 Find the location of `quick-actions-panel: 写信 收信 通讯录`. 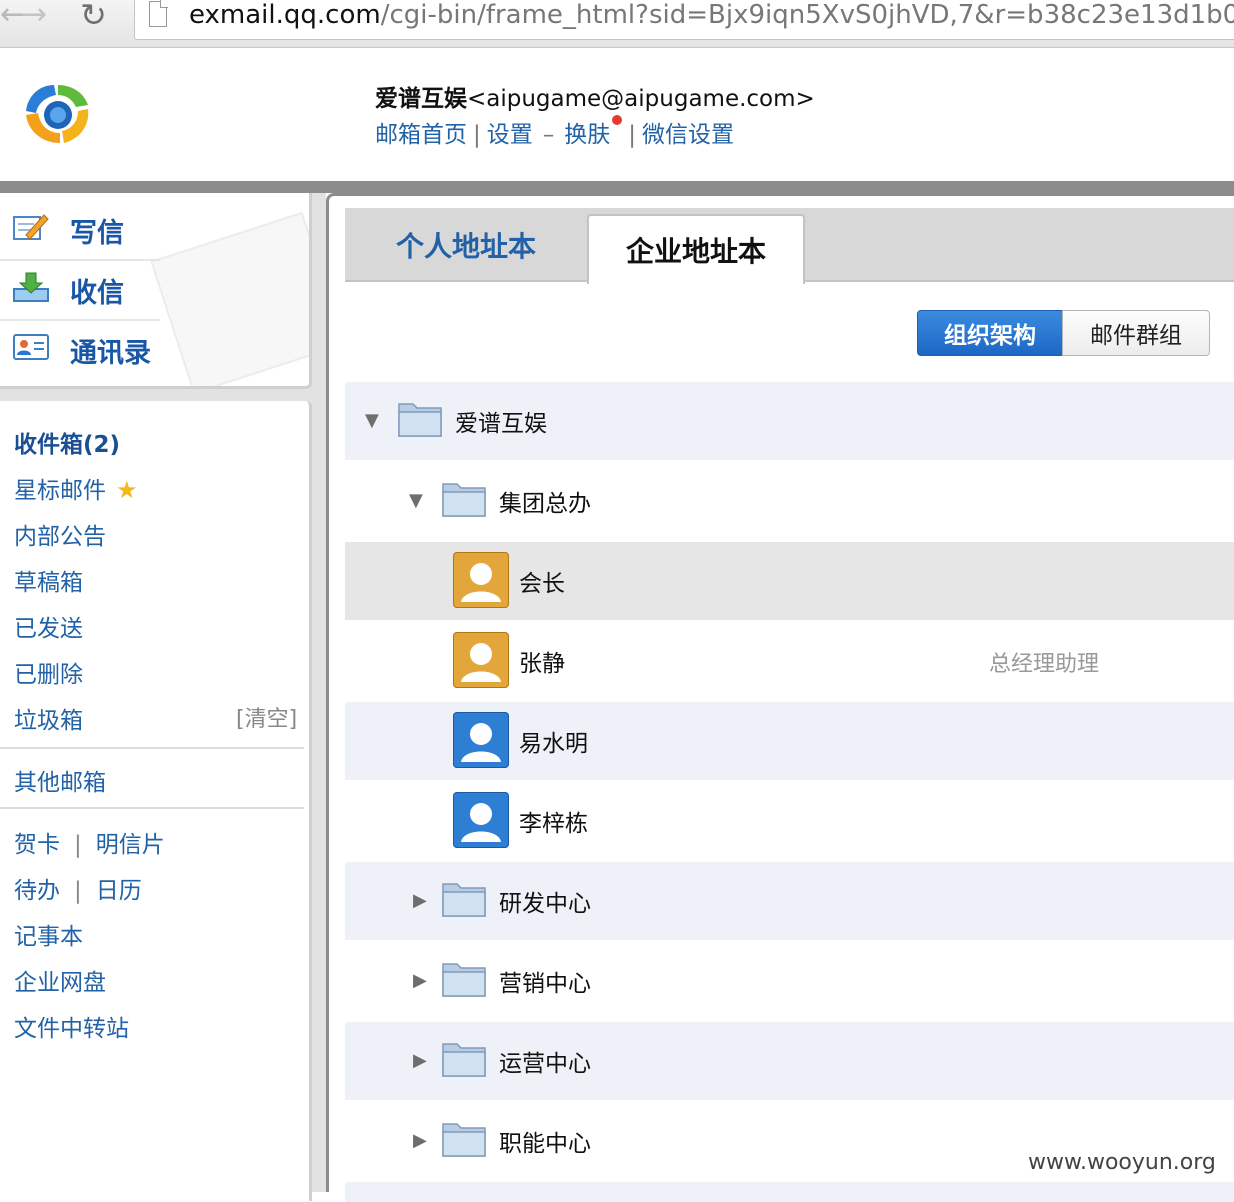

quick-actions-panel: 写信 收信 通讯录 is located at coordinates (156, 291).